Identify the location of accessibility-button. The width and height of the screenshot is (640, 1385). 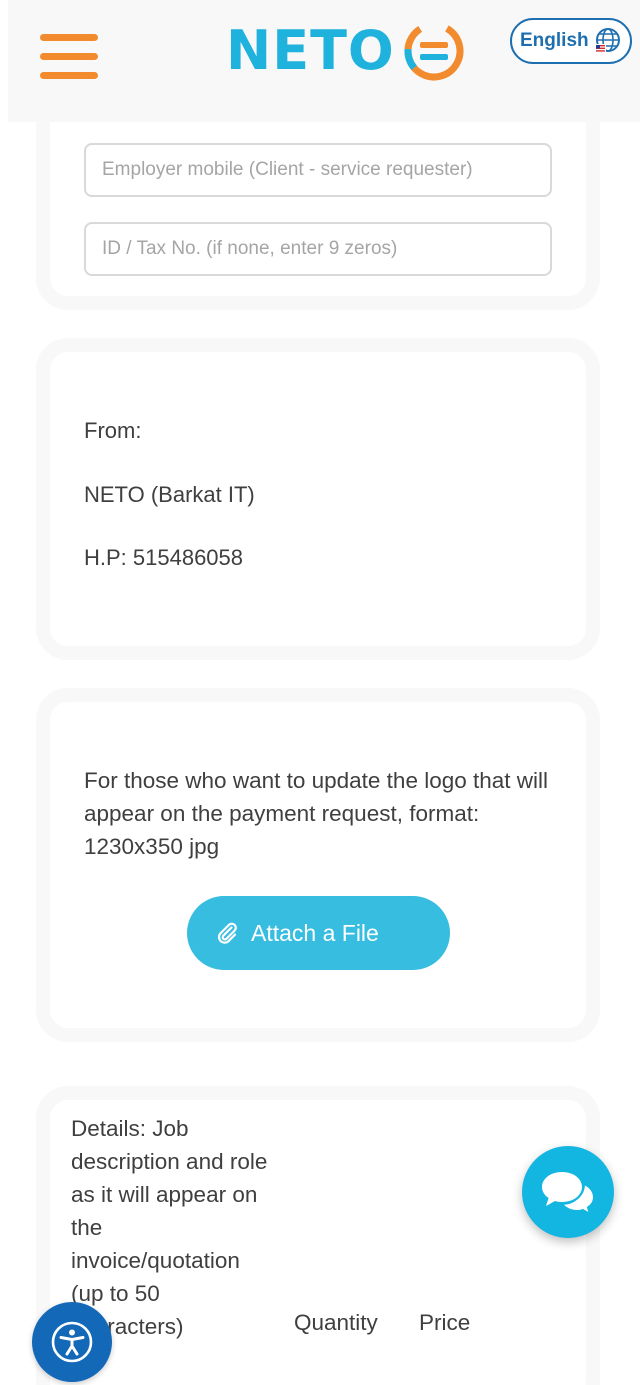
(72, 1342).